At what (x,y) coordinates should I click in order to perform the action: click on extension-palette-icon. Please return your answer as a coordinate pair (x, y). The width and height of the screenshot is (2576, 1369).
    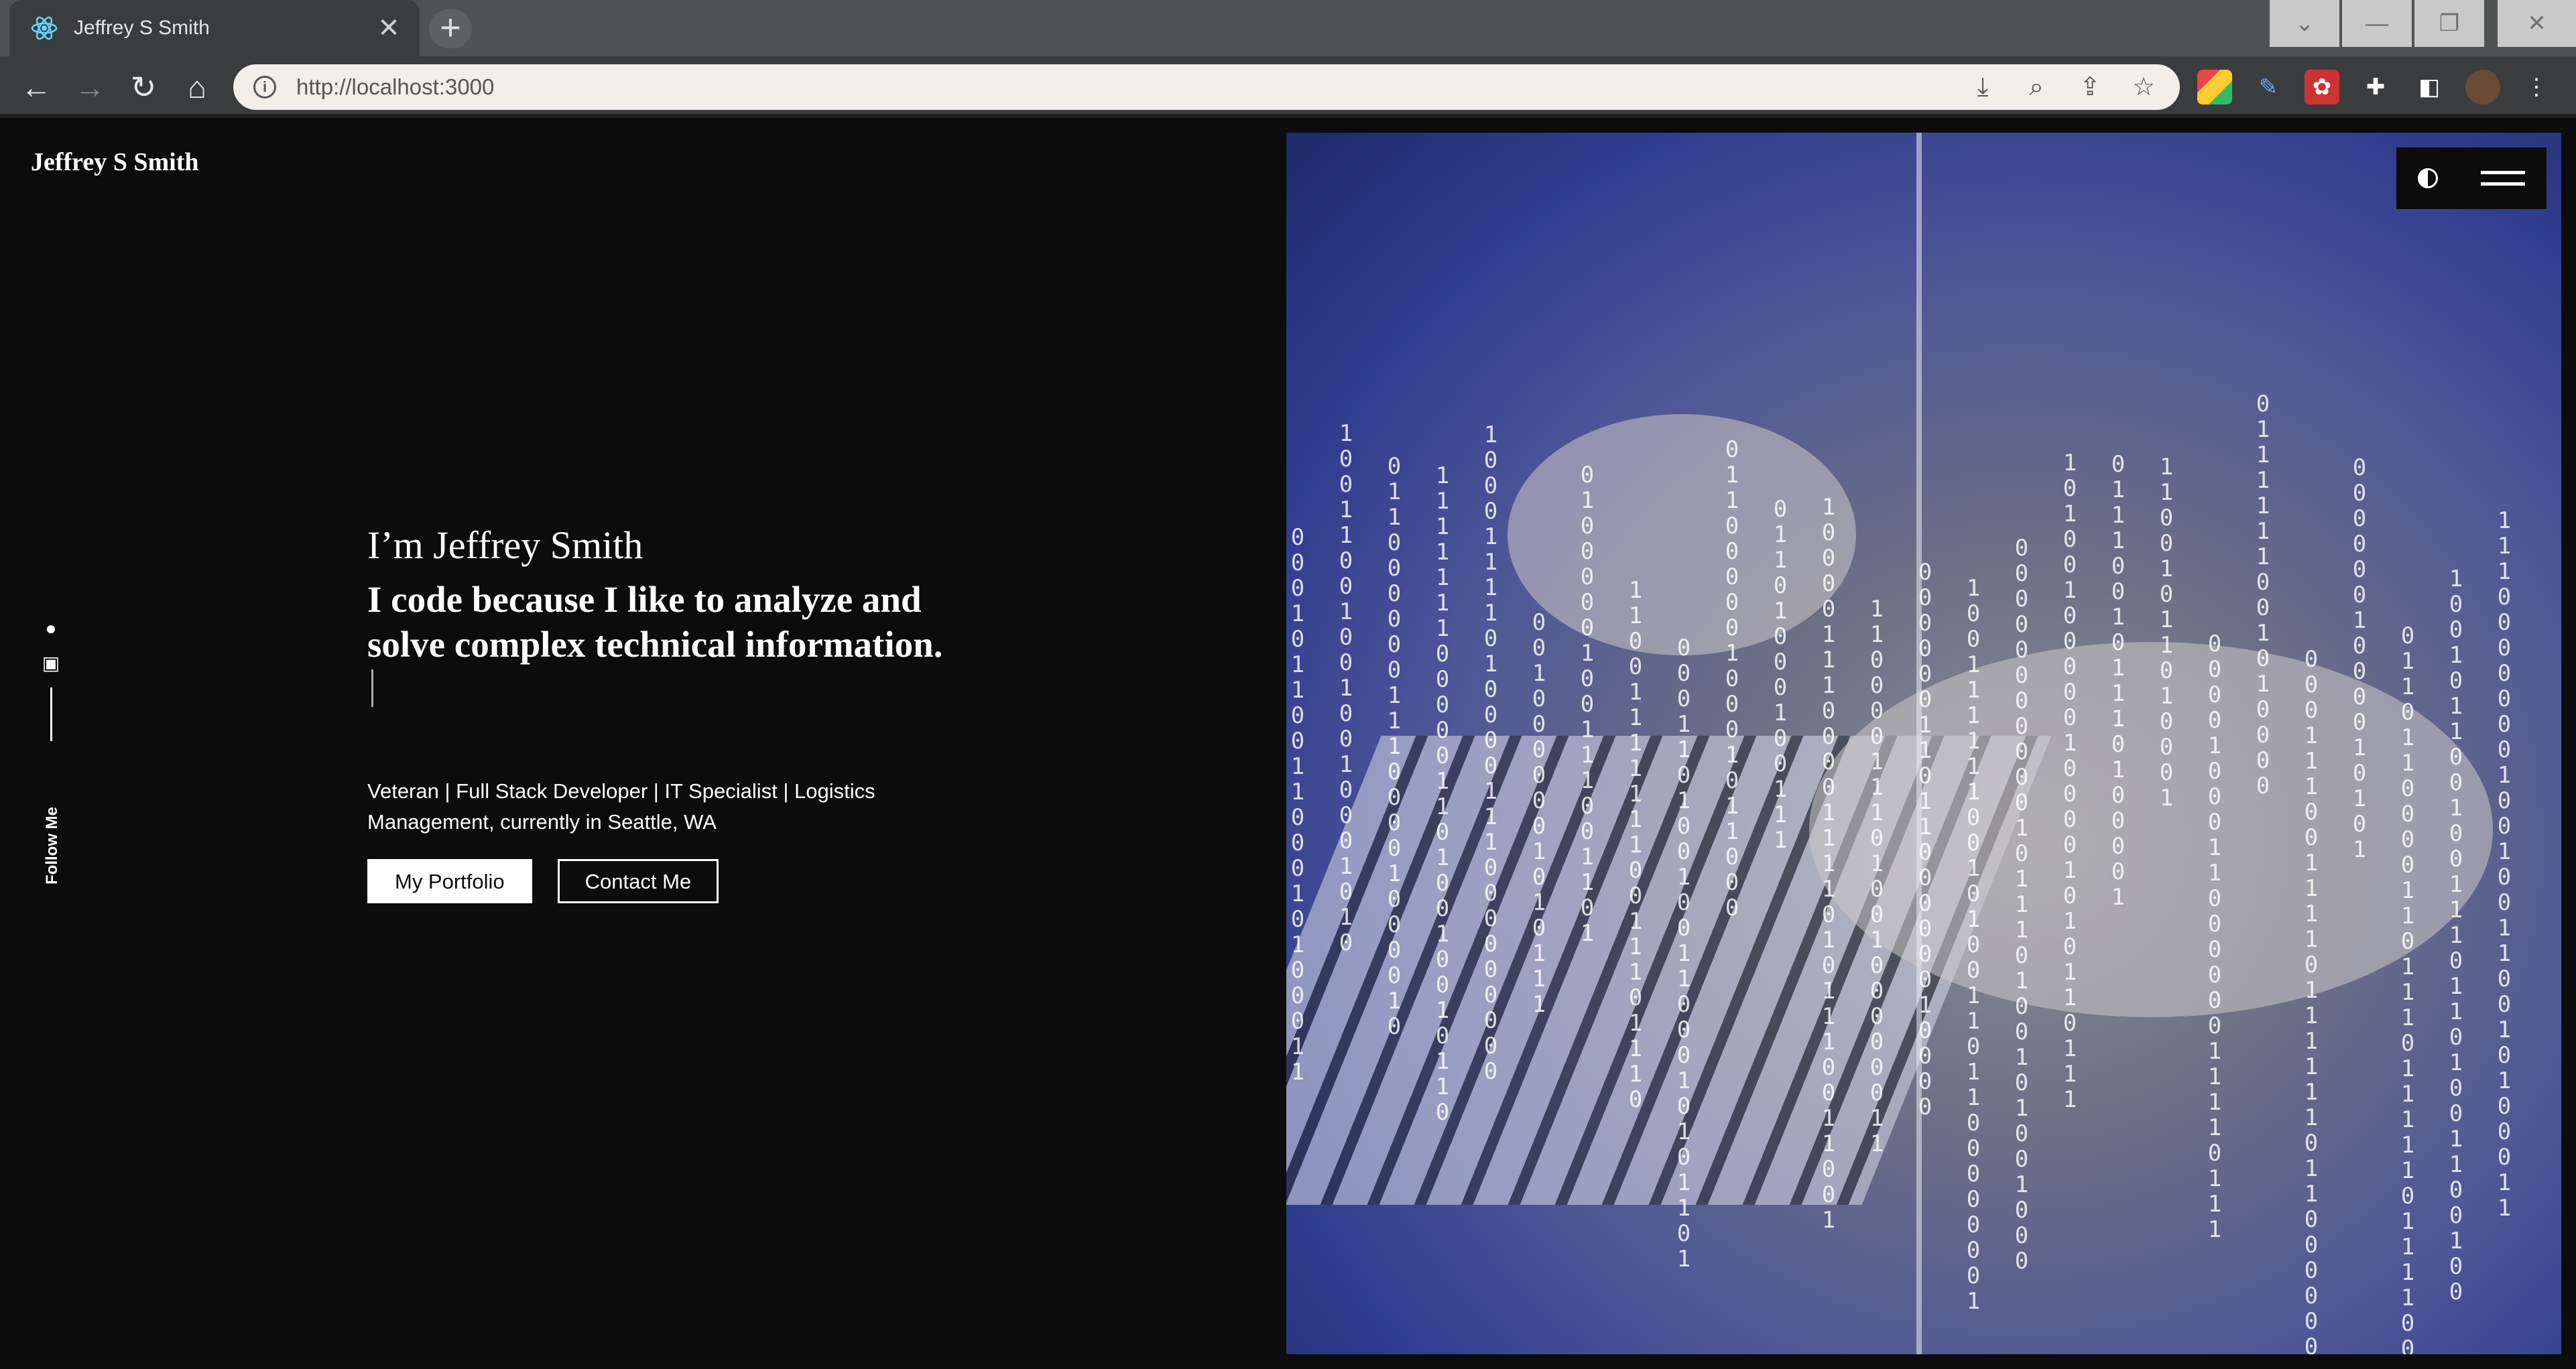
    Looking at the image, I should click on (2215, 87).